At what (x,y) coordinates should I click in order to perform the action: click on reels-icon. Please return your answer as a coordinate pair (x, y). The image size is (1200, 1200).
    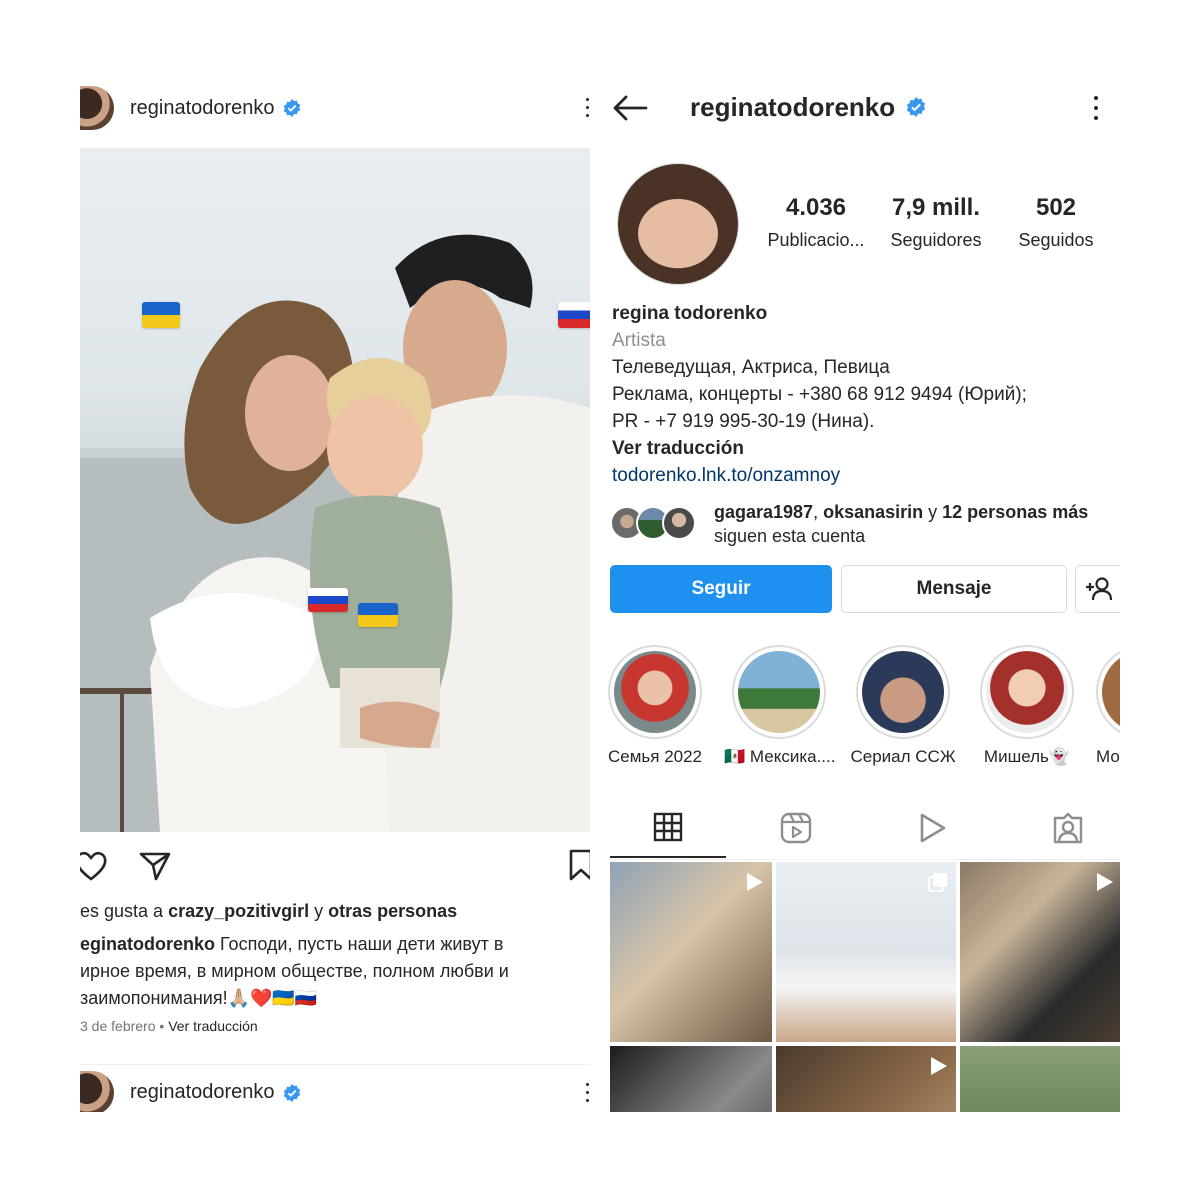
    Looking at the image, I should click on (796, 828).